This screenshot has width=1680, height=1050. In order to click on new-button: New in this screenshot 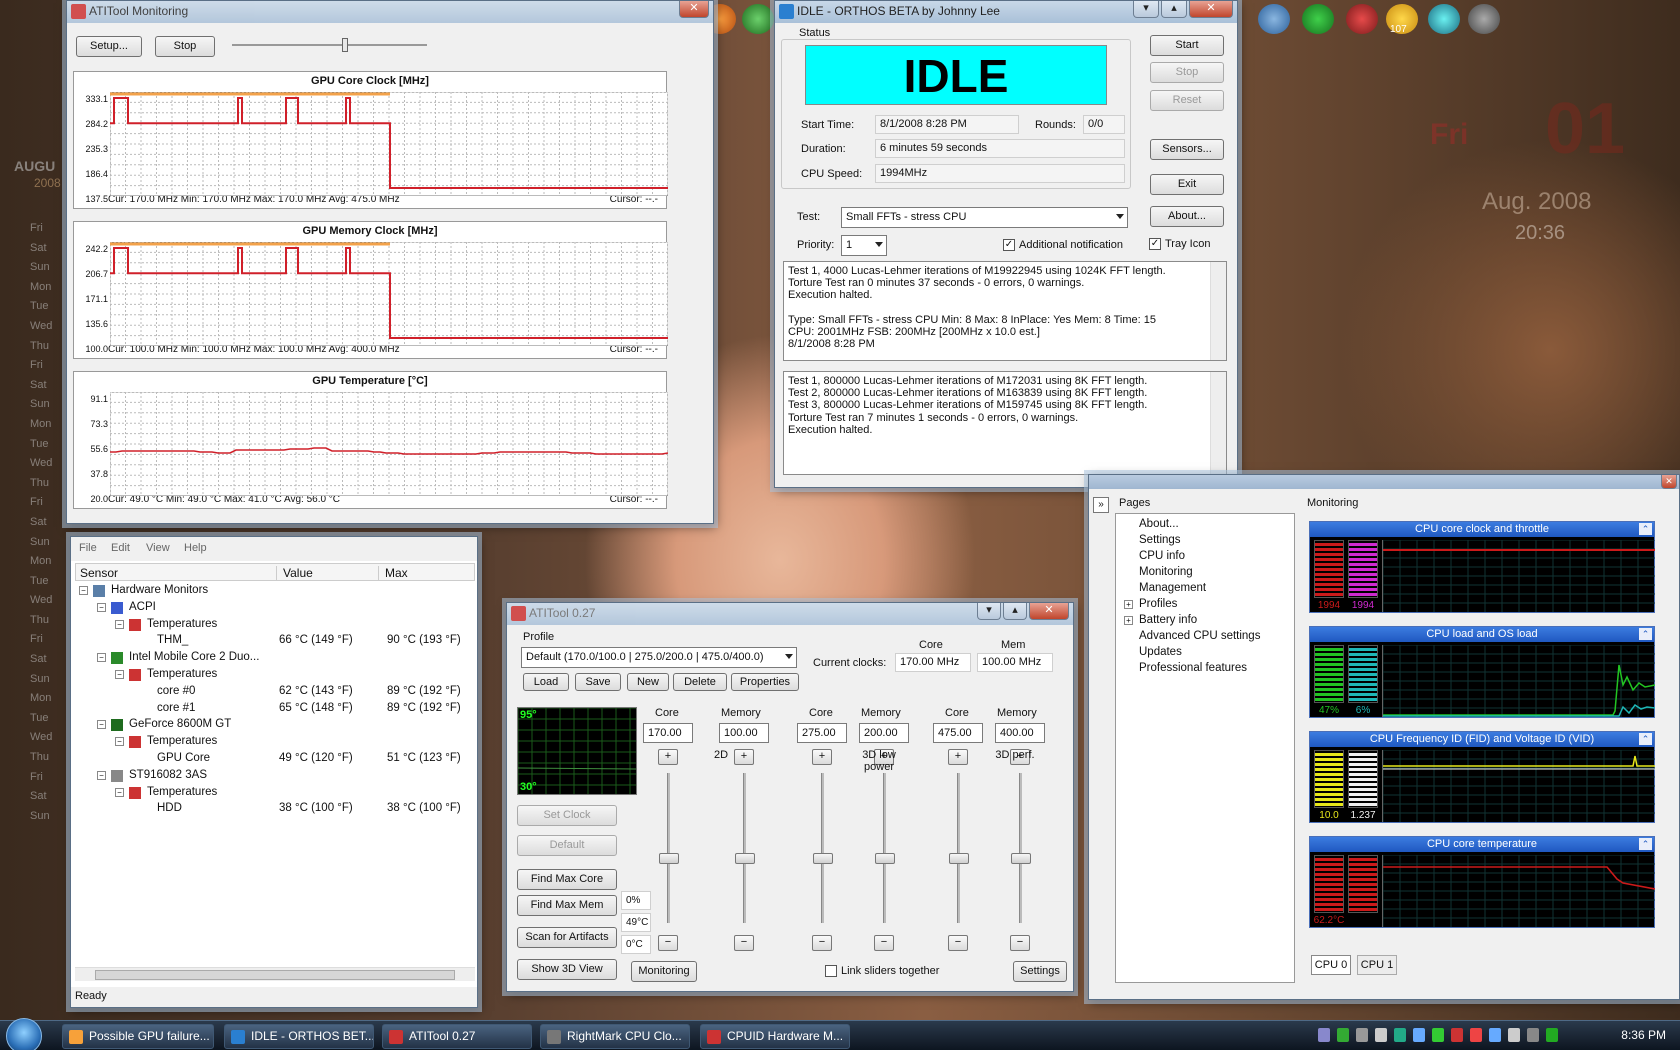, I will do `click(648, 682)`.